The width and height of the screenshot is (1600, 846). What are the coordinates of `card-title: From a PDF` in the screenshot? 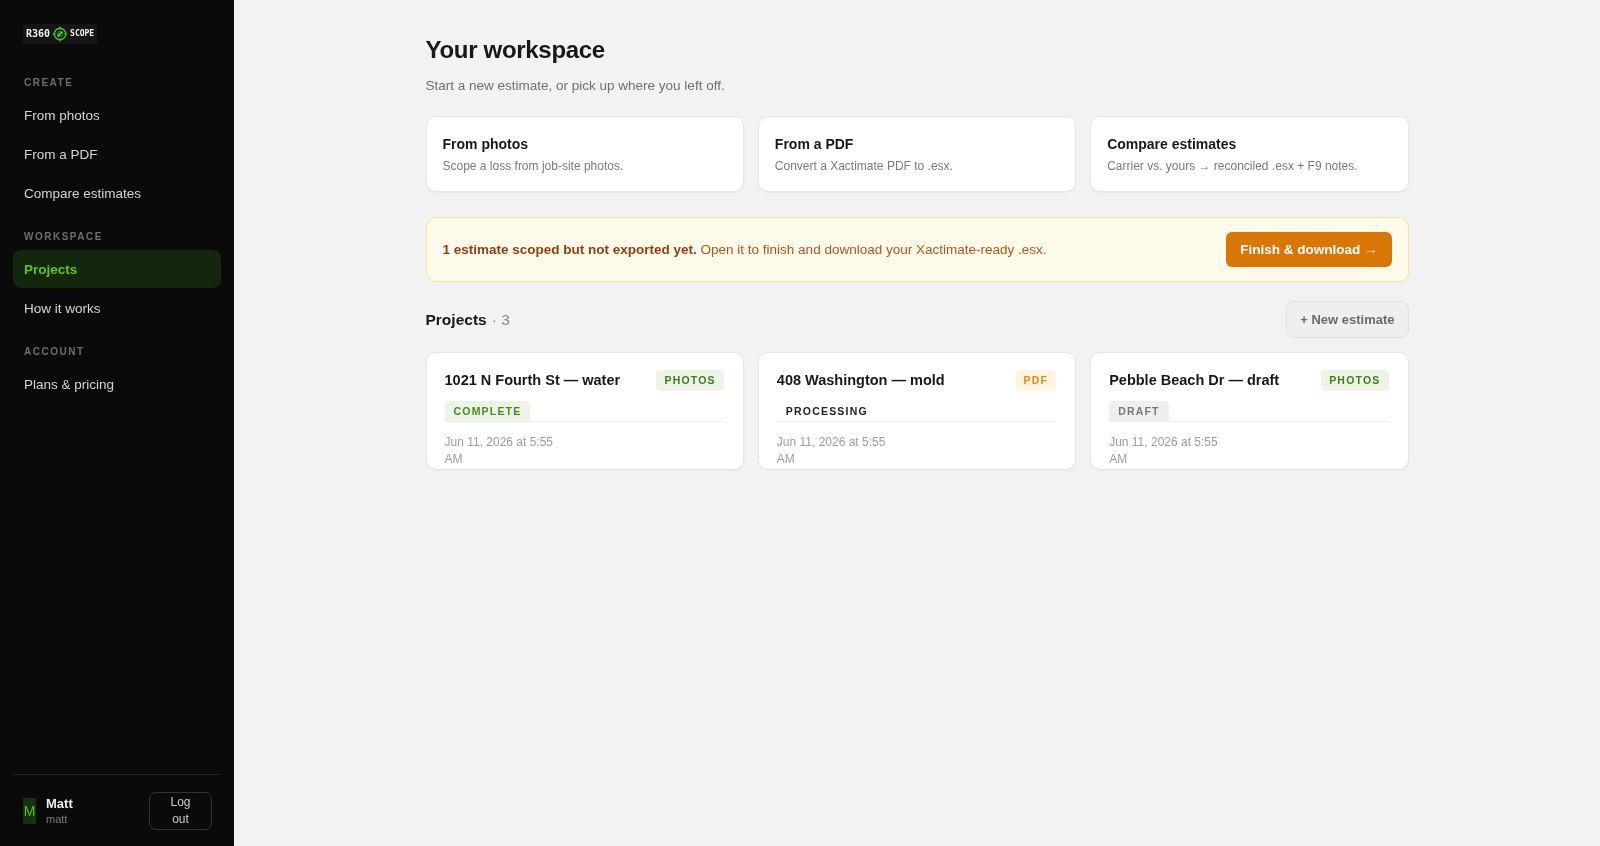 It's located at (814, 144).